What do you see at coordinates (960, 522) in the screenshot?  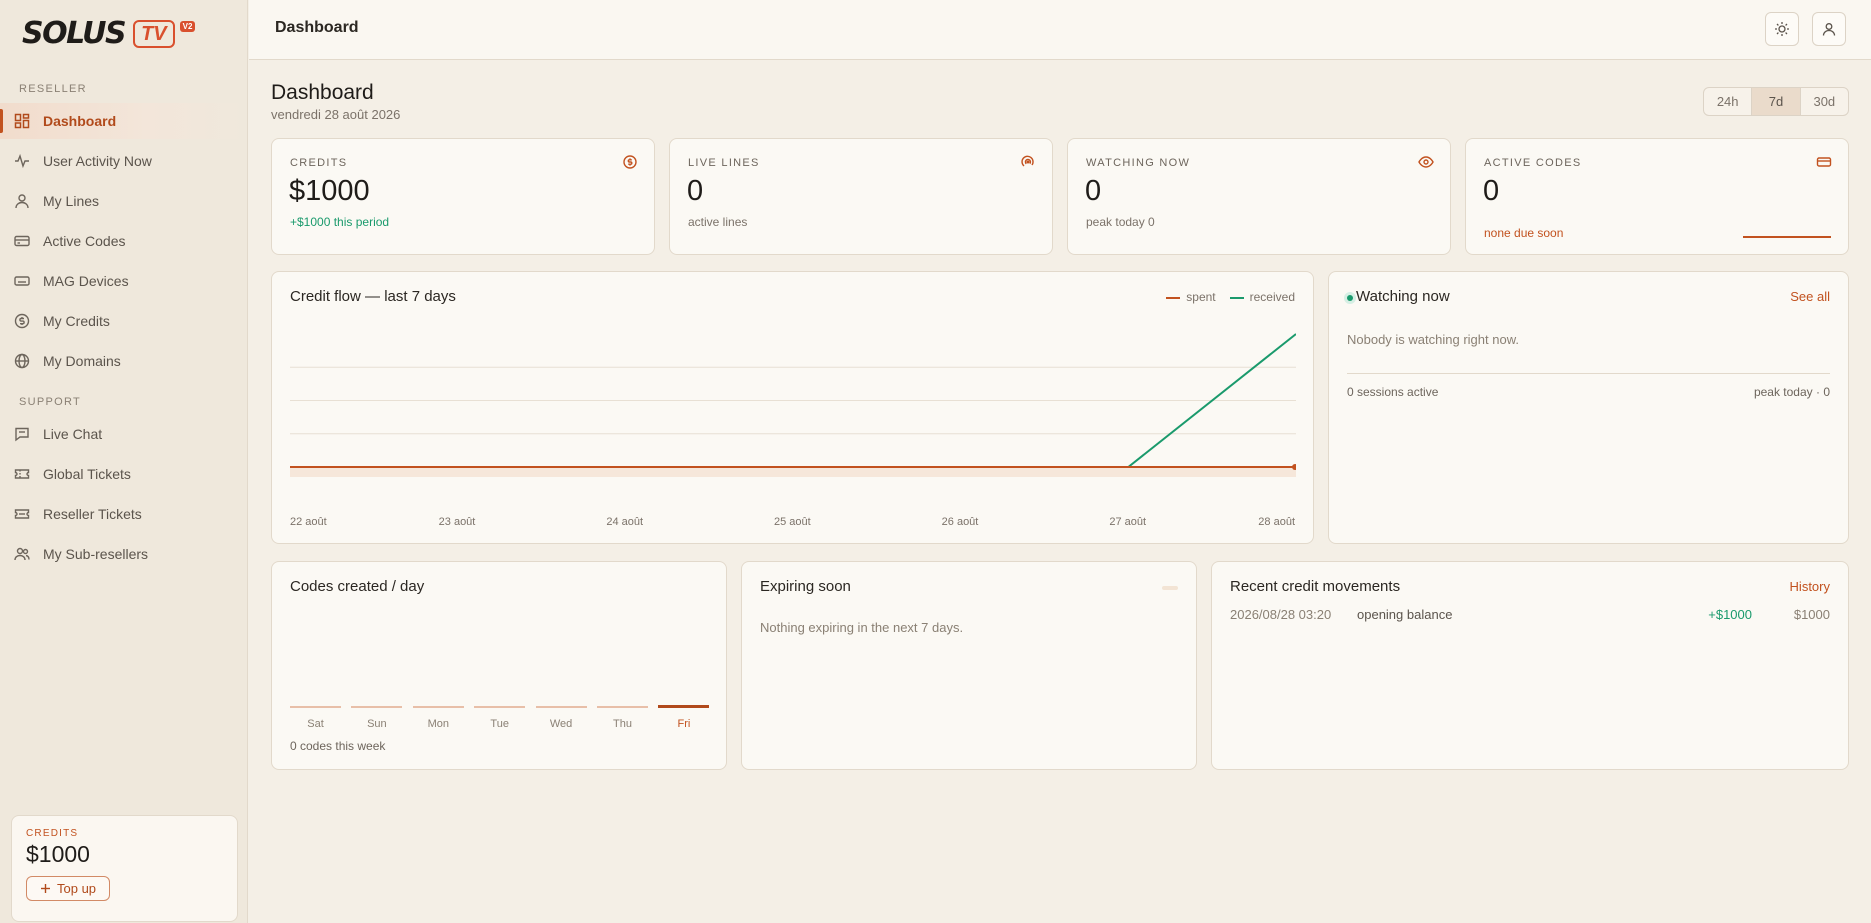 I see `x-tick-label: 26 août` at bounding box center [960, 522].